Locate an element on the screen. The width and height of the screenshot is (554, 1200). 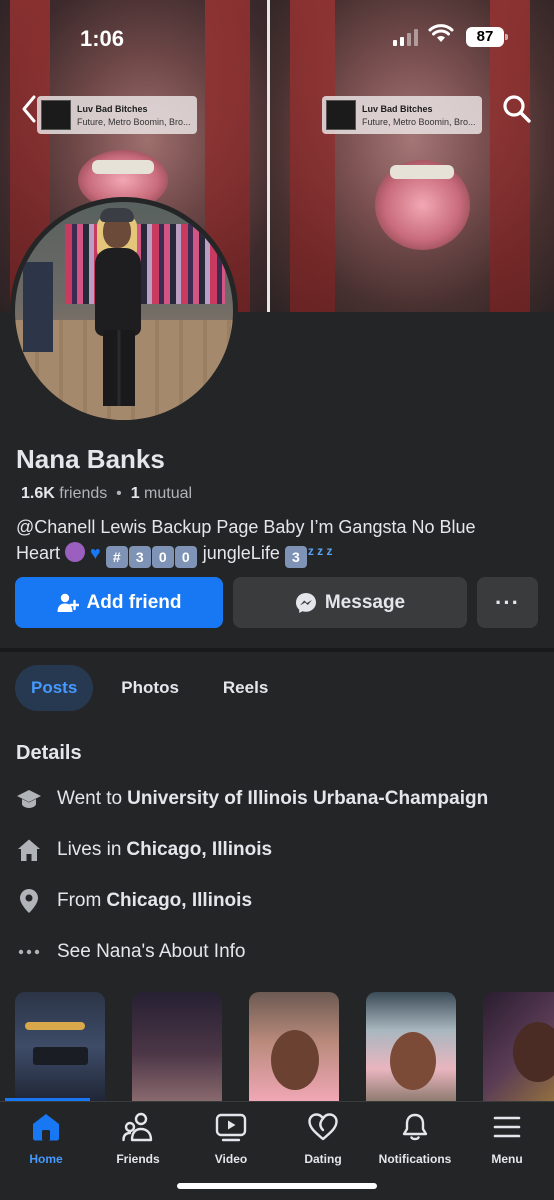
more-icon: ··· is located at coordinates (507, 602).